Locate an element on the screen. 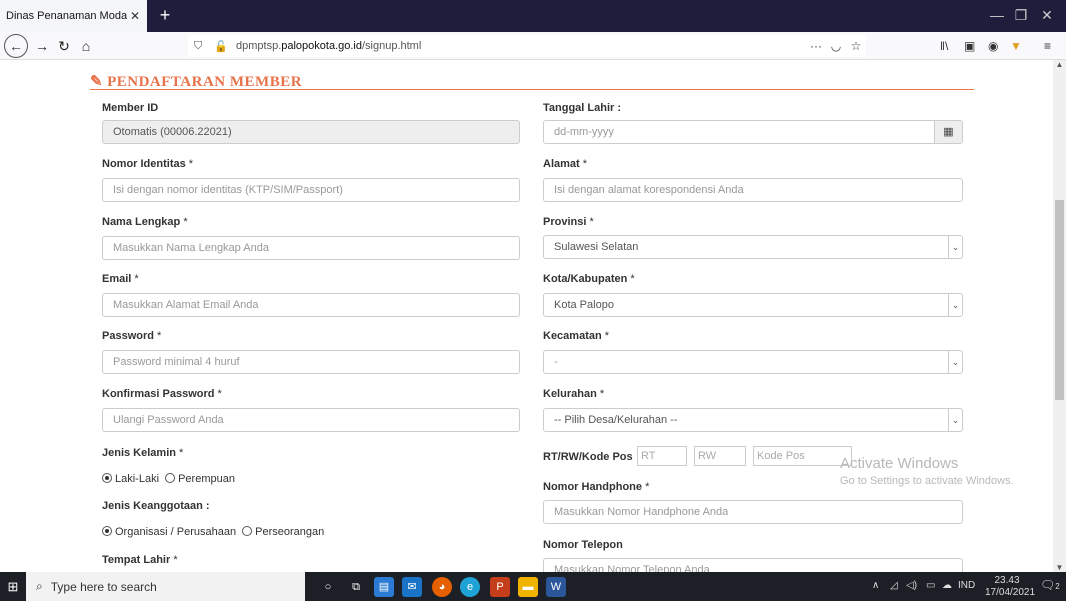  edge-icon: e is located at coordinates (470, 587).